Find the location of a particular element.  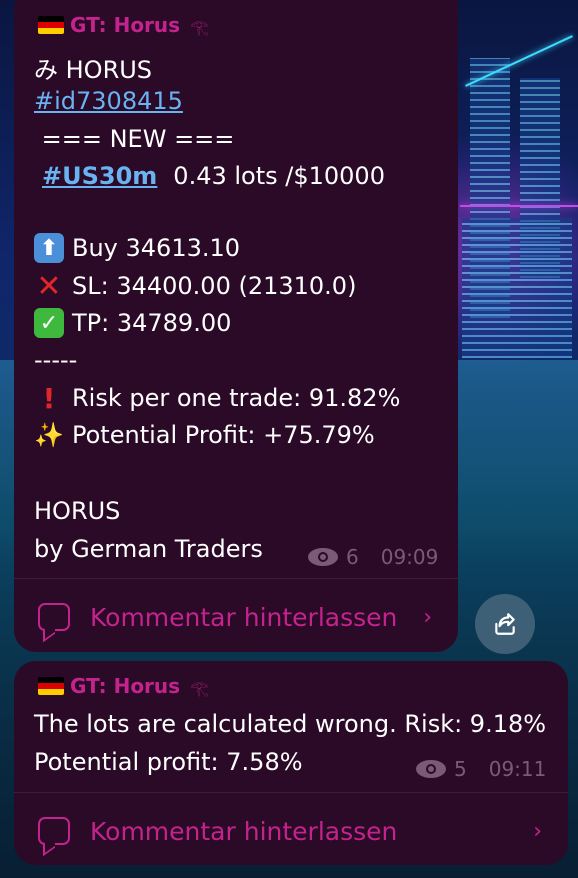

message-meta: 5 09:11 is located at coordinates (481, 769).